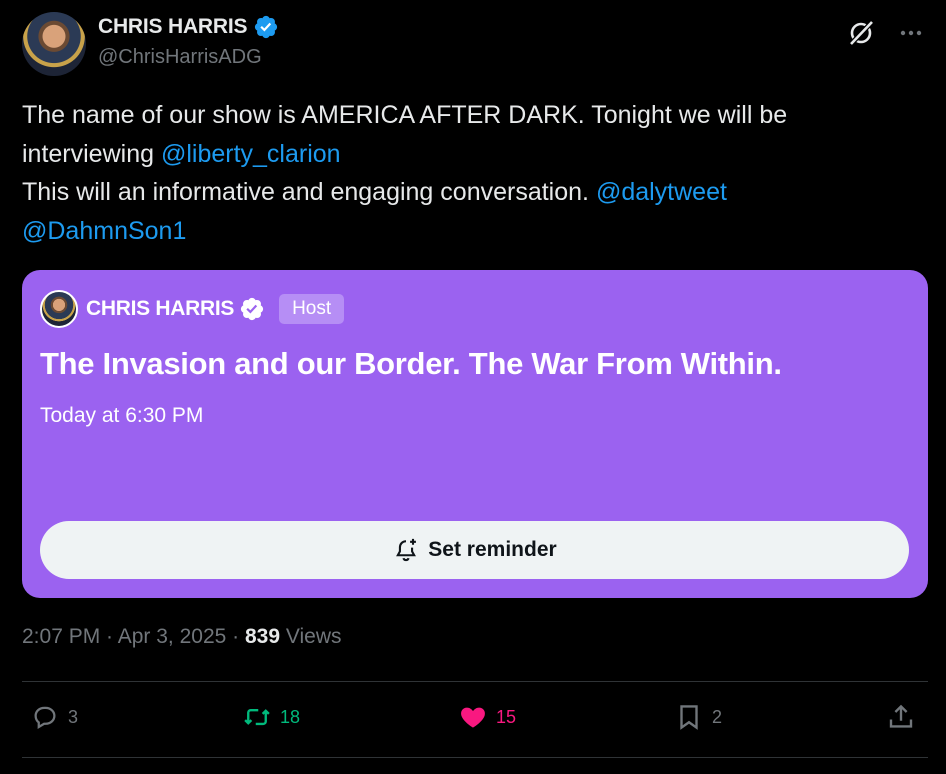  I want to click on host-badge: Host, so click(312, 309).